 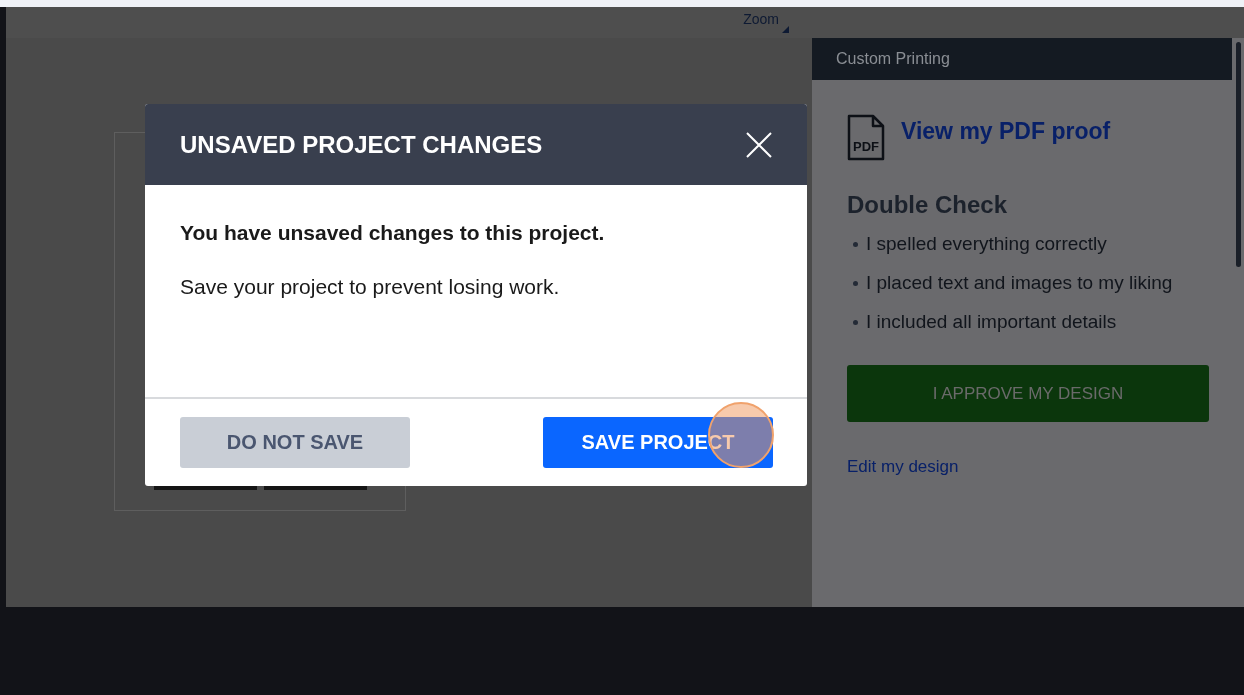 I want to click on dialog-message: Save your project to prevent losing work., so click(x=370, y=287).